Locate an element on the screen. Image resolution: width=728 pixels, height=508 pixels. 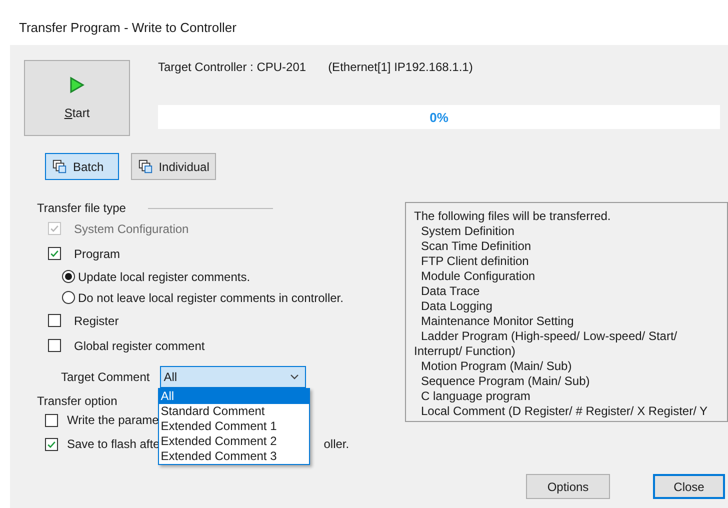
file-list-item: Ladder Program (High-speed/ Low-speed/ Start/ Interrupt/ Function) is located at coordinates (546, 344).